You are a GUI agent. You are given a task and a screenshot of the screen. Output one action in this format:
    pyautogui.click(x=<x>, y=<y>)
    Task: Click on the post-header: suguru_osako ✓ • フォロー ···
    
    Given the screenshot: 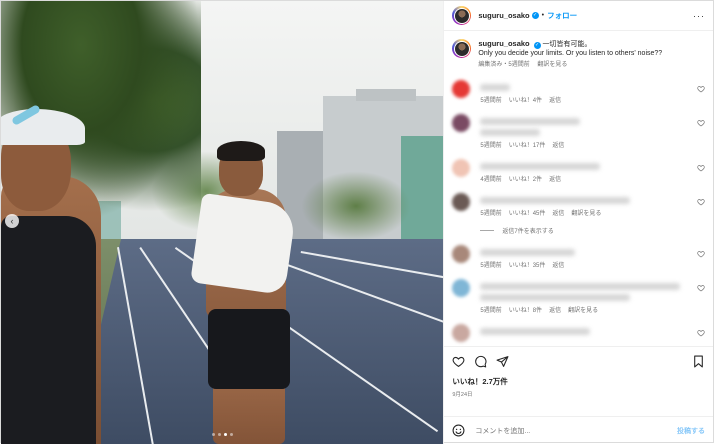 What is the action you would take?
    pyautogui.click(x=578, y=16)
    